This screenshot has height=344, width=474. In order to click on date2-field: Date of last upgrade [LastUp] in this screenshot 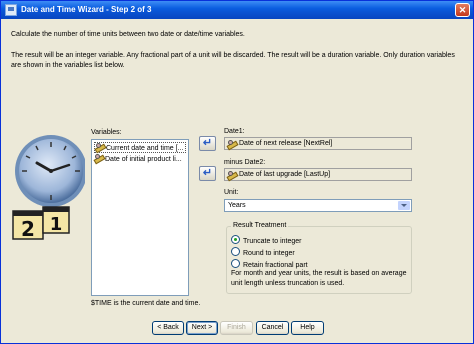, I will do `click(318, 174)`.